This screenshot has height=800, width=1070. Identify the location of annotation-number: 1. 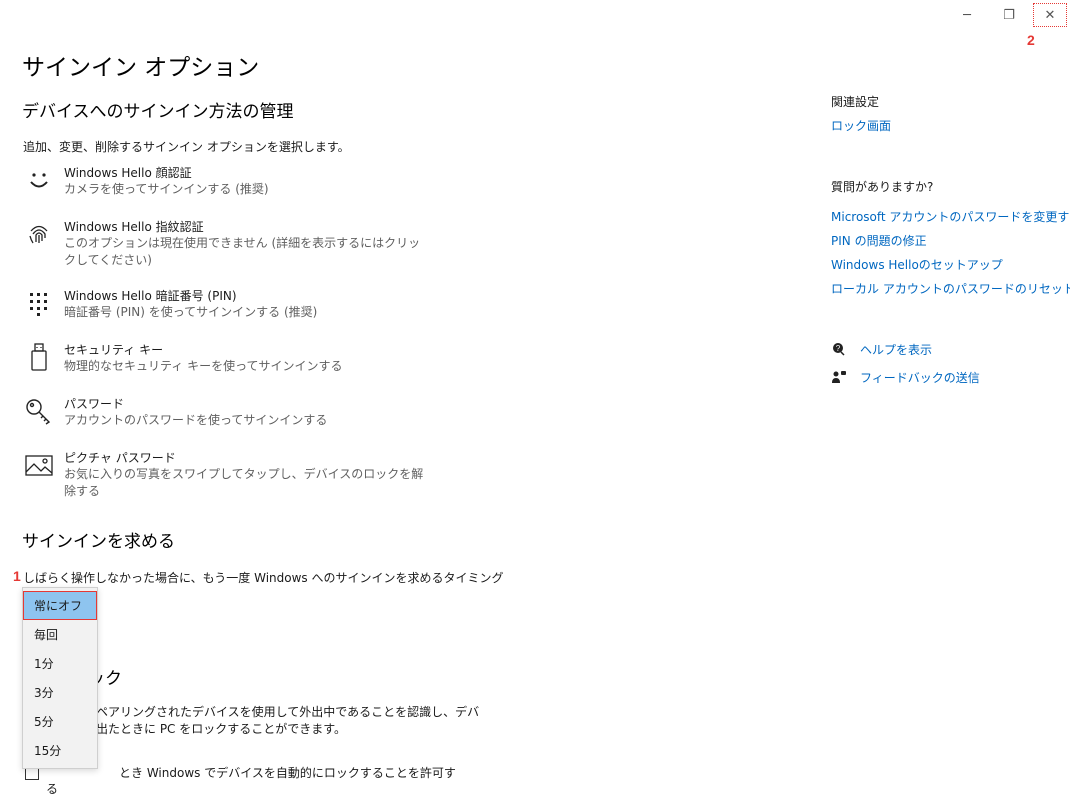
(17, 576).